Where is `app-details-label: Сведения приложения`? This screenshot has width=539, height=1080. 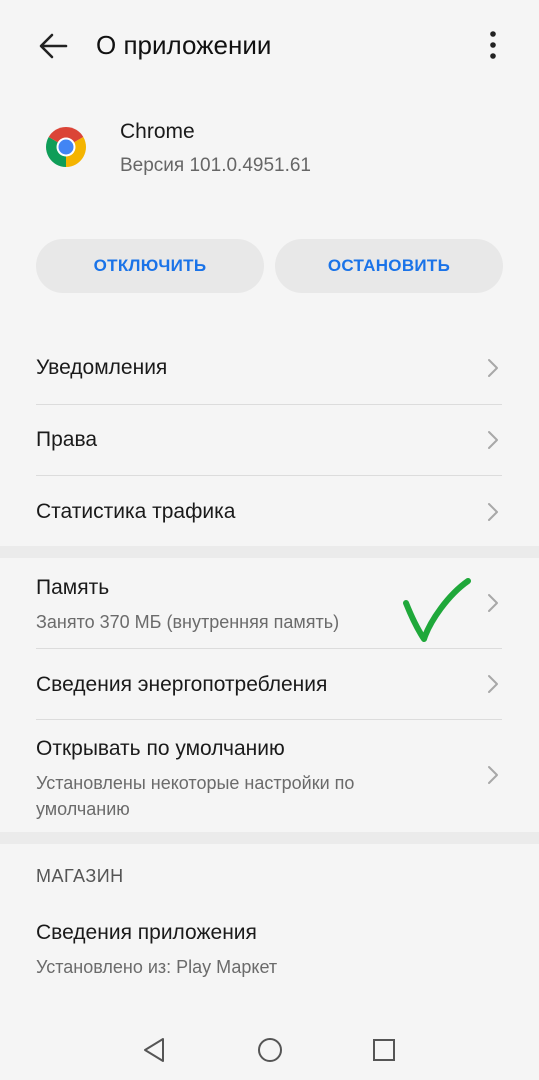
app-details-label: Сведения приложения is located at coordinates (146, 932).